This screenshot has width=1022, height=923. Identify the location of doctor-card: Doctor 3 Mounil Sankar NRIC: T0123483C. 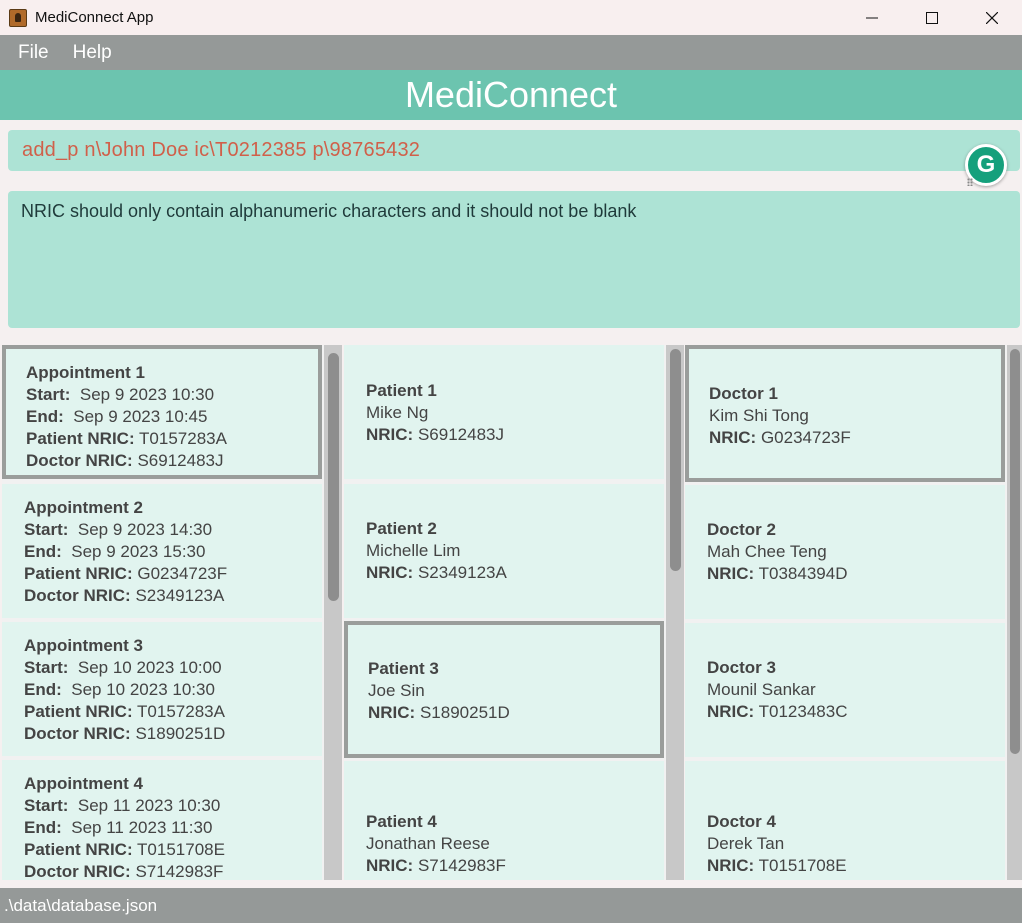
(845, 690).